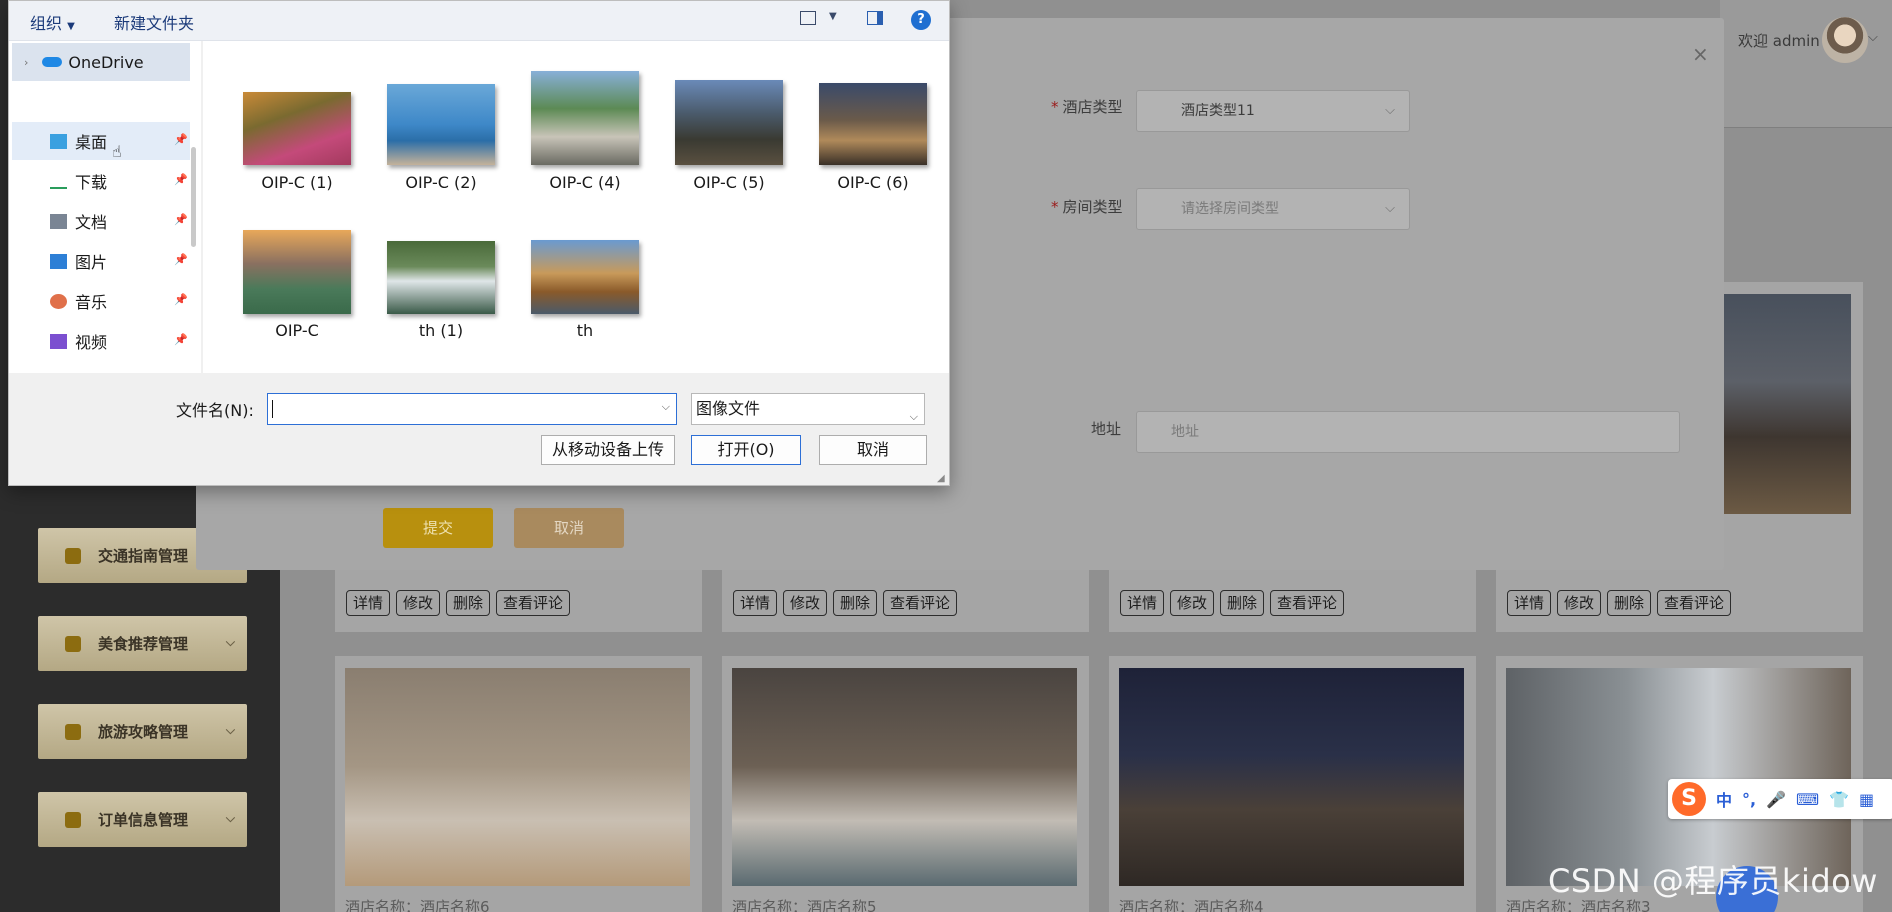 This screenshot has width=1892, height=912. I want to click on sidebar-item-guide: 旅游攻略管理 ⌵, so click(142, 731).